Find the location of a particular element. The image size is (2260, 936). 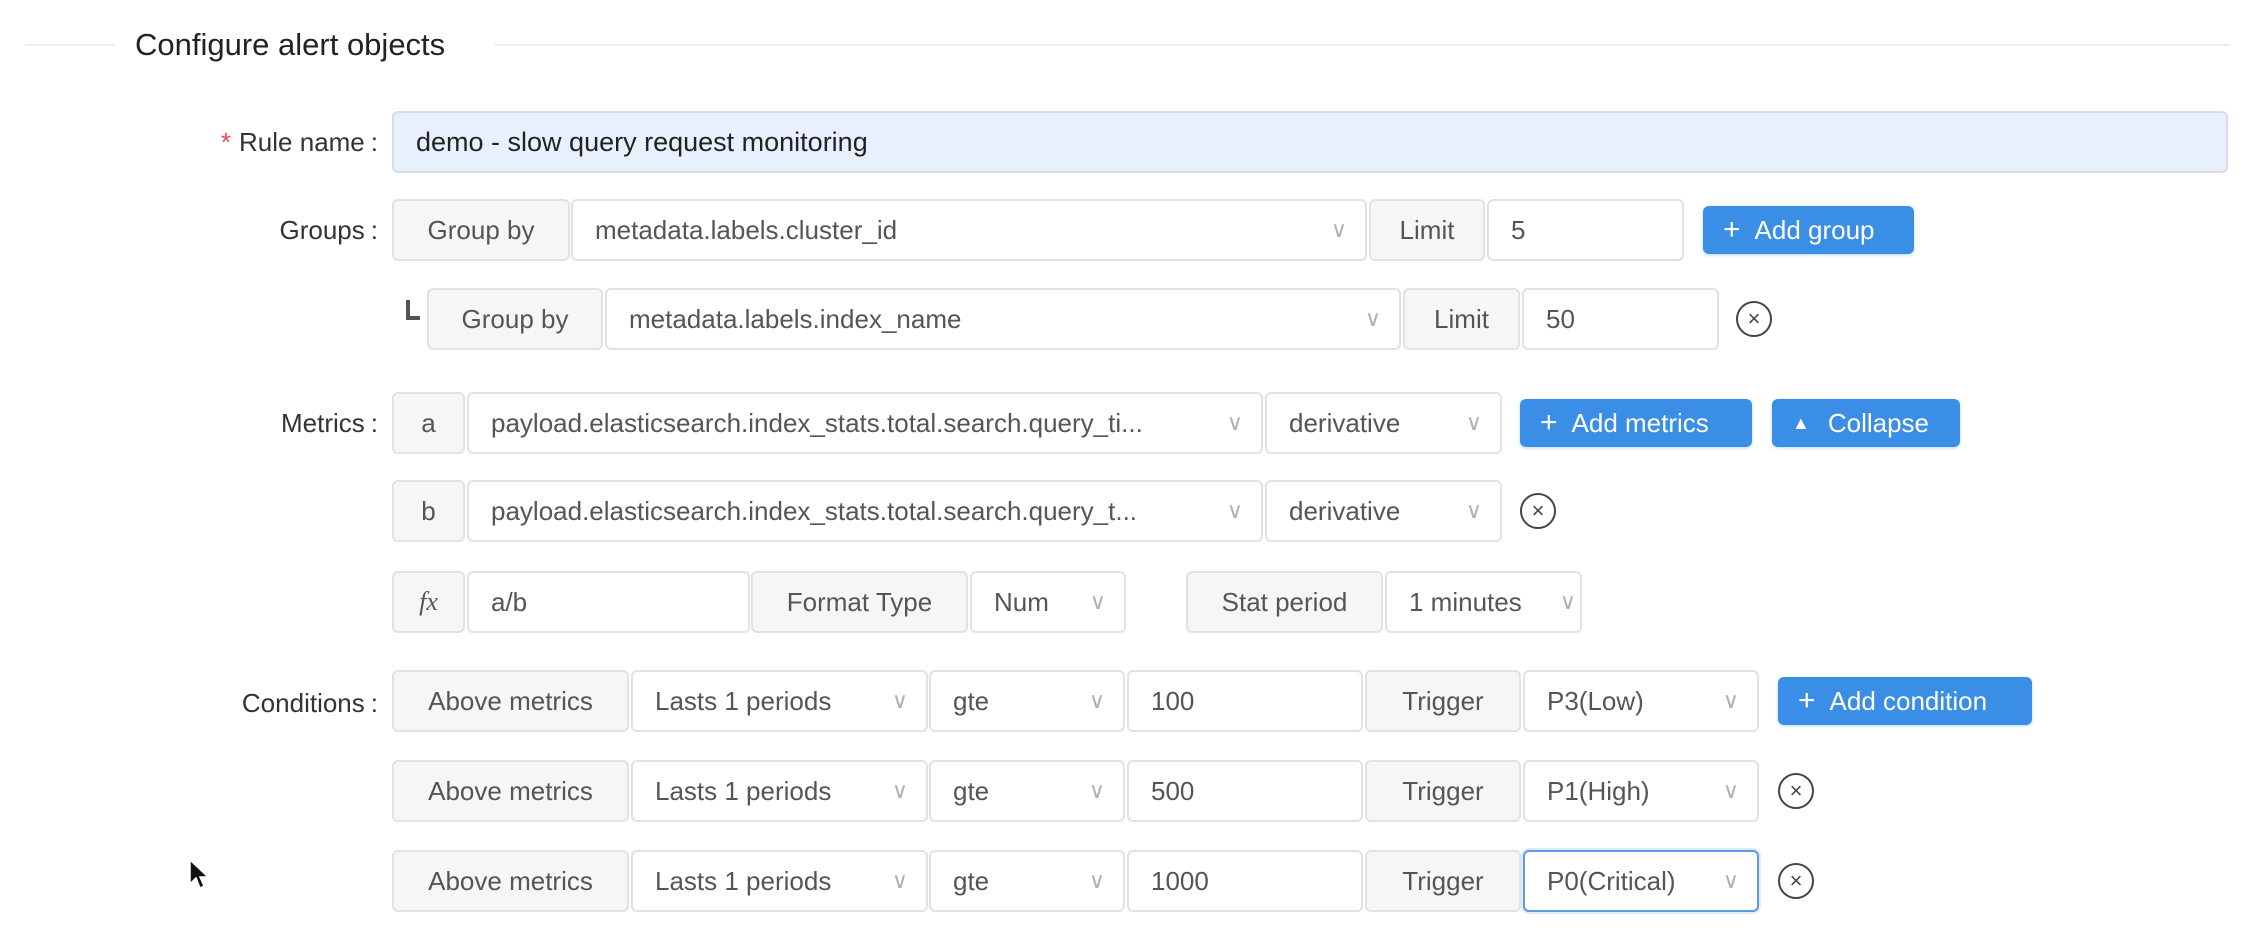

triangle-up-icon: ▲ is located at coordinates (1801, 423).